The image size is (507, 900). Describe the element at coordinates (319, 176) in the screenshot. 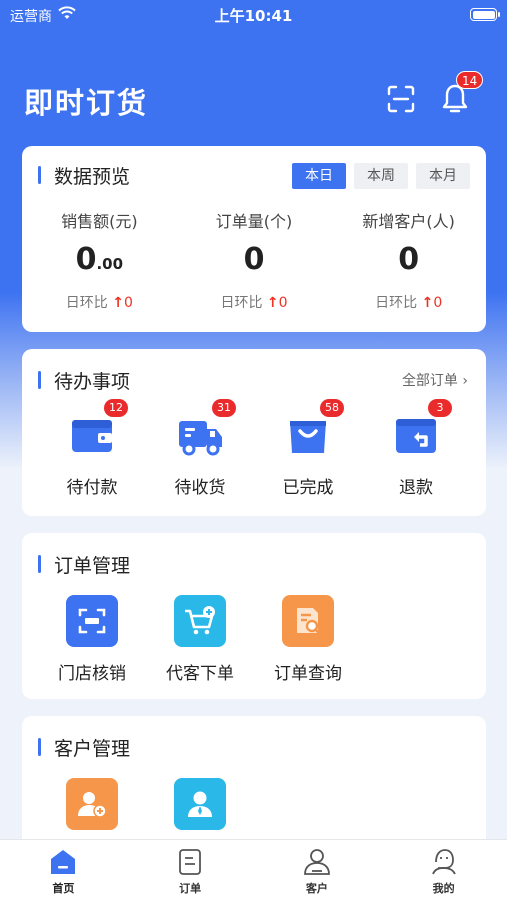

I see `tab-today: 本日` at that location.